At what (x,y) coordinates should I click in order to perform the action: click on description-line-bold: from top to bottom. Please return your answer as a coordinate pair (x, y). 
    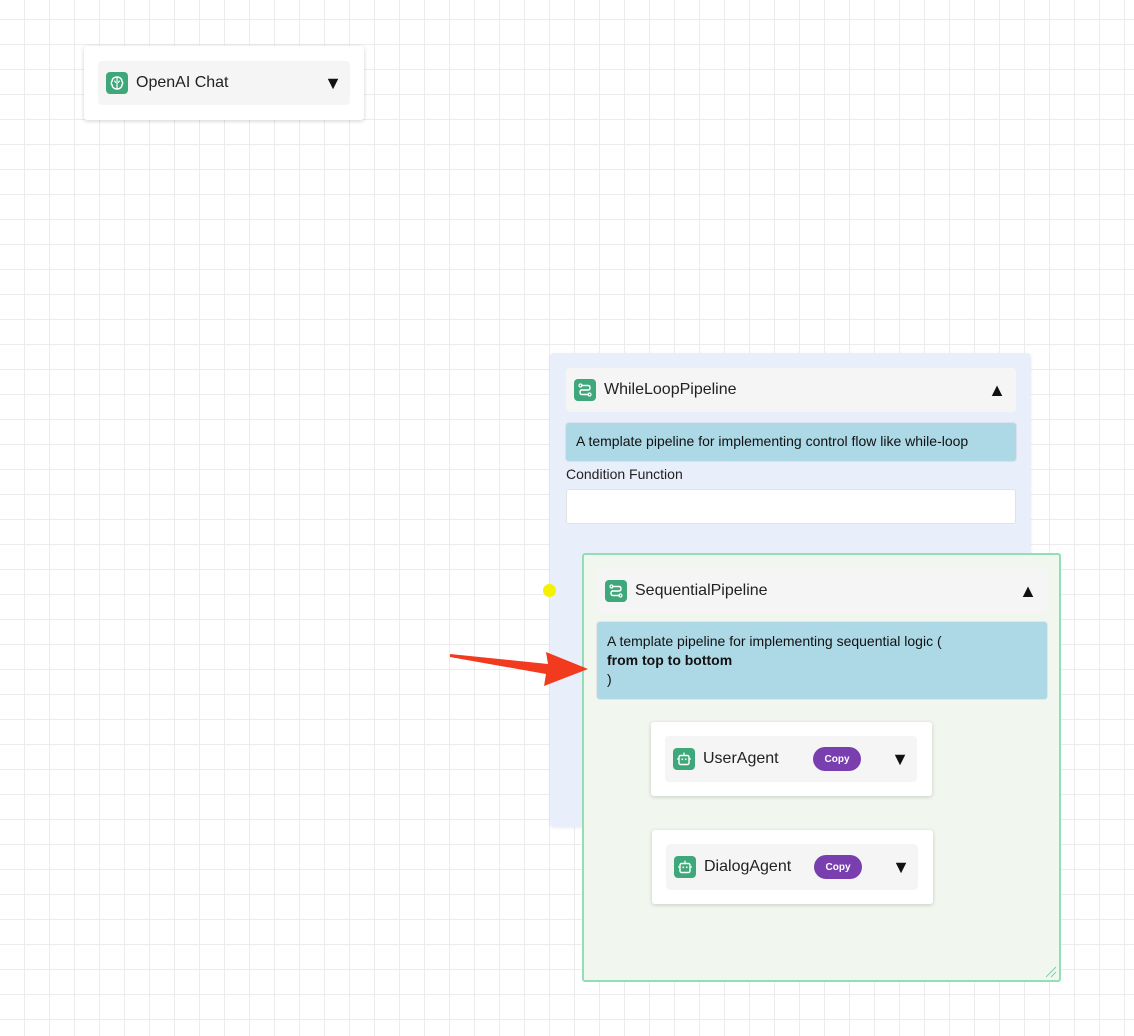
    Looking at the image, I should click on (670, 660).